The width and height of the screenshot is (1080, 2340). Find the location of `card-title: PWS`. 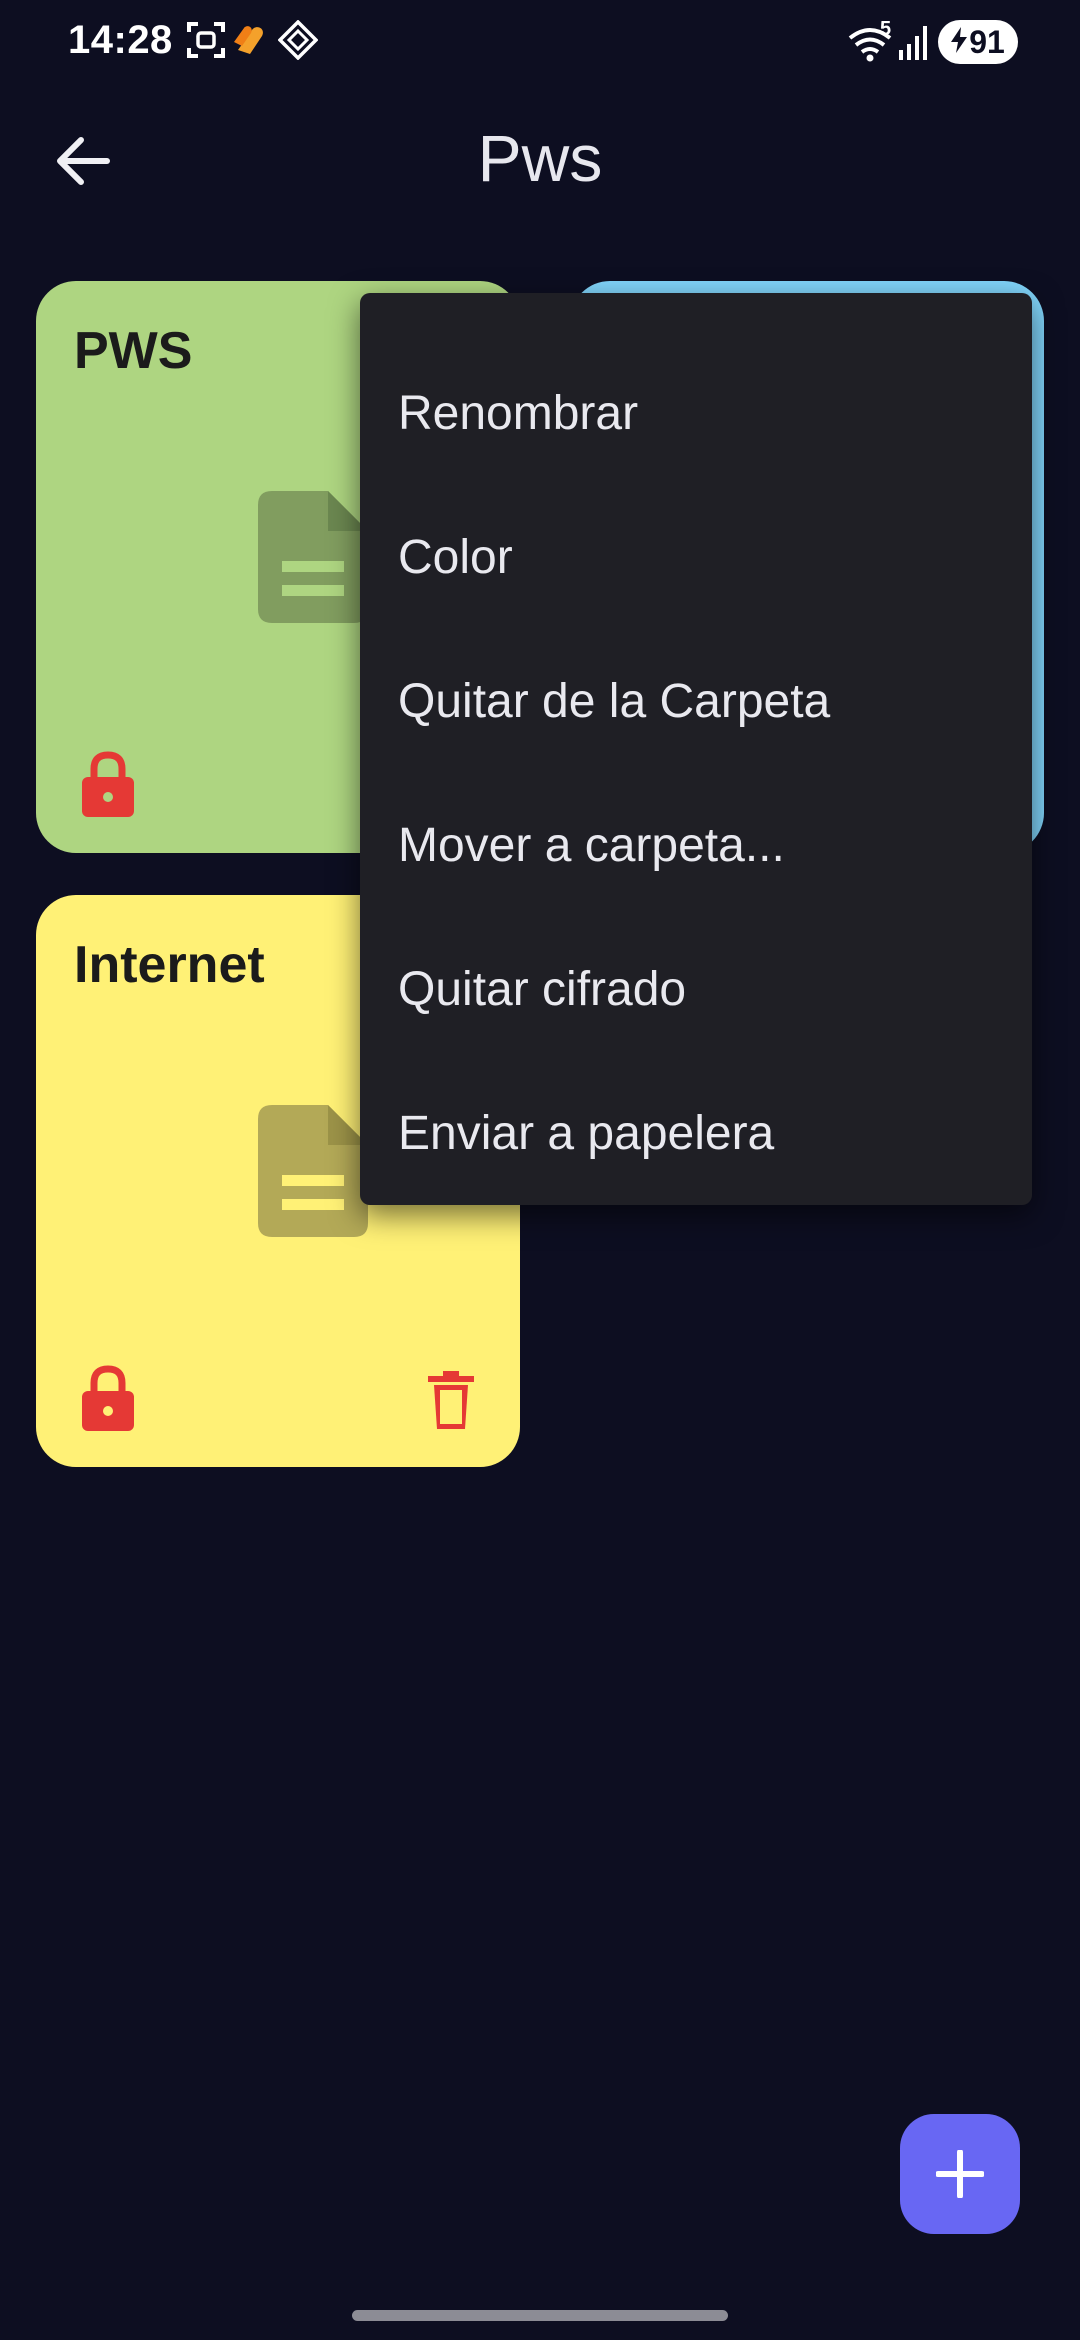

card-title: PWS is located at coordinates (133, 351).